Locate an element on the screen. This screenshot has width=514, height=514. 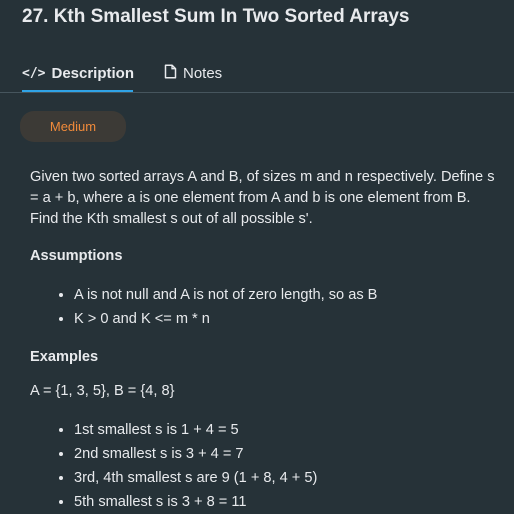
document-icon is located at coordinates (170, 73).